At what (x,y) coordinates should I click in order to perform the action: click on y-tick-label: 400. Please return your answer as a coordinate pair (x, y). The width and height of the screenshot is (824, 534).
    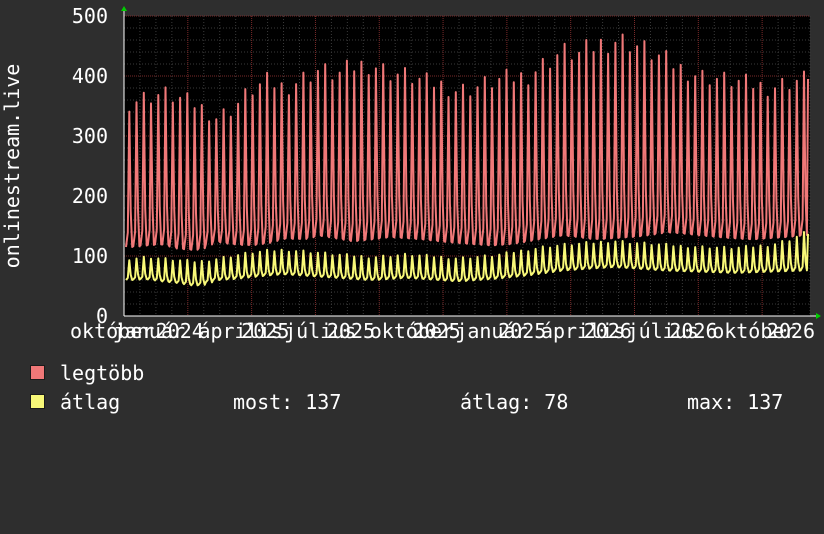
    Looking at the image, I should click on (90, 76).